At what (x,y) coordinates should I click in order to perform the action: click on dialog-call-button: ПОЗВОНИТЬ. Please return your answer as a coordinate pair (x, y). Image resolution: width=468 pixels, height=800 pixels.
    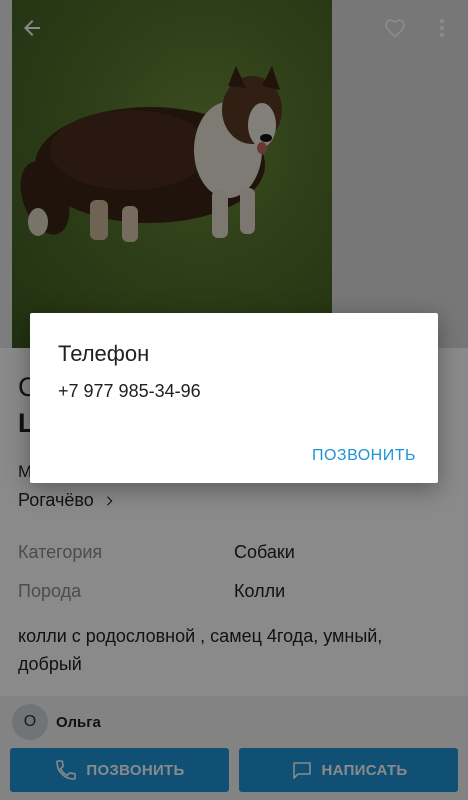
    Looking at the image, I should click on (364, 456).